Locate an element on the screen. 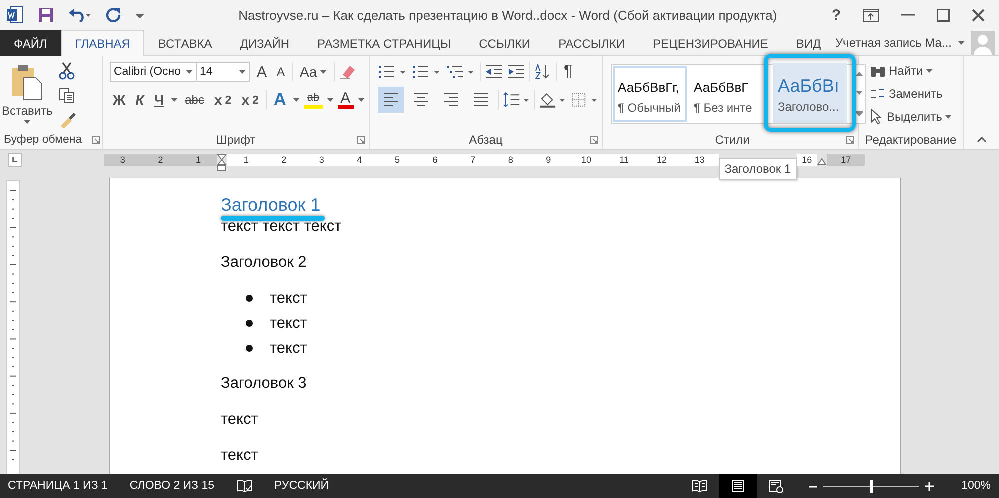 The width and height of the screenshot is (999, 498). ruler-number: 12 is located at coordinates (662, 160).